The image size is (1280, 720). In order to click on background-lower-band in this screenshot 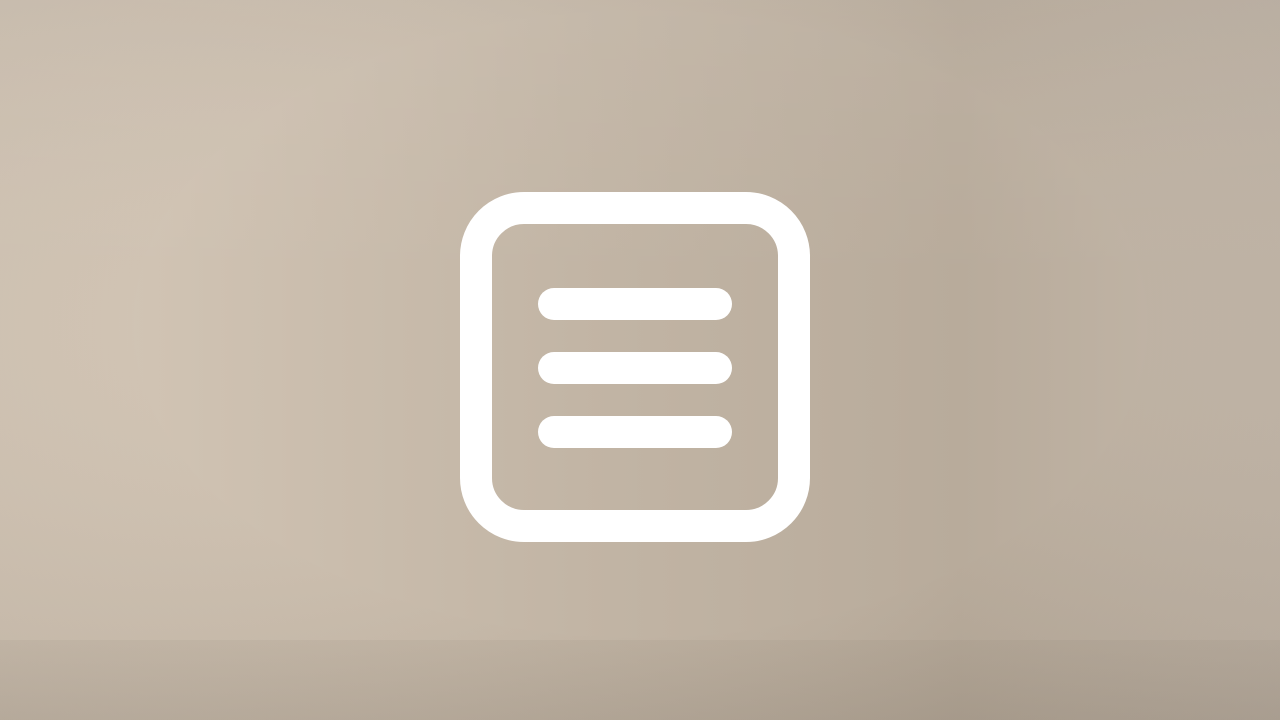, I will do `click(640, 680)`.